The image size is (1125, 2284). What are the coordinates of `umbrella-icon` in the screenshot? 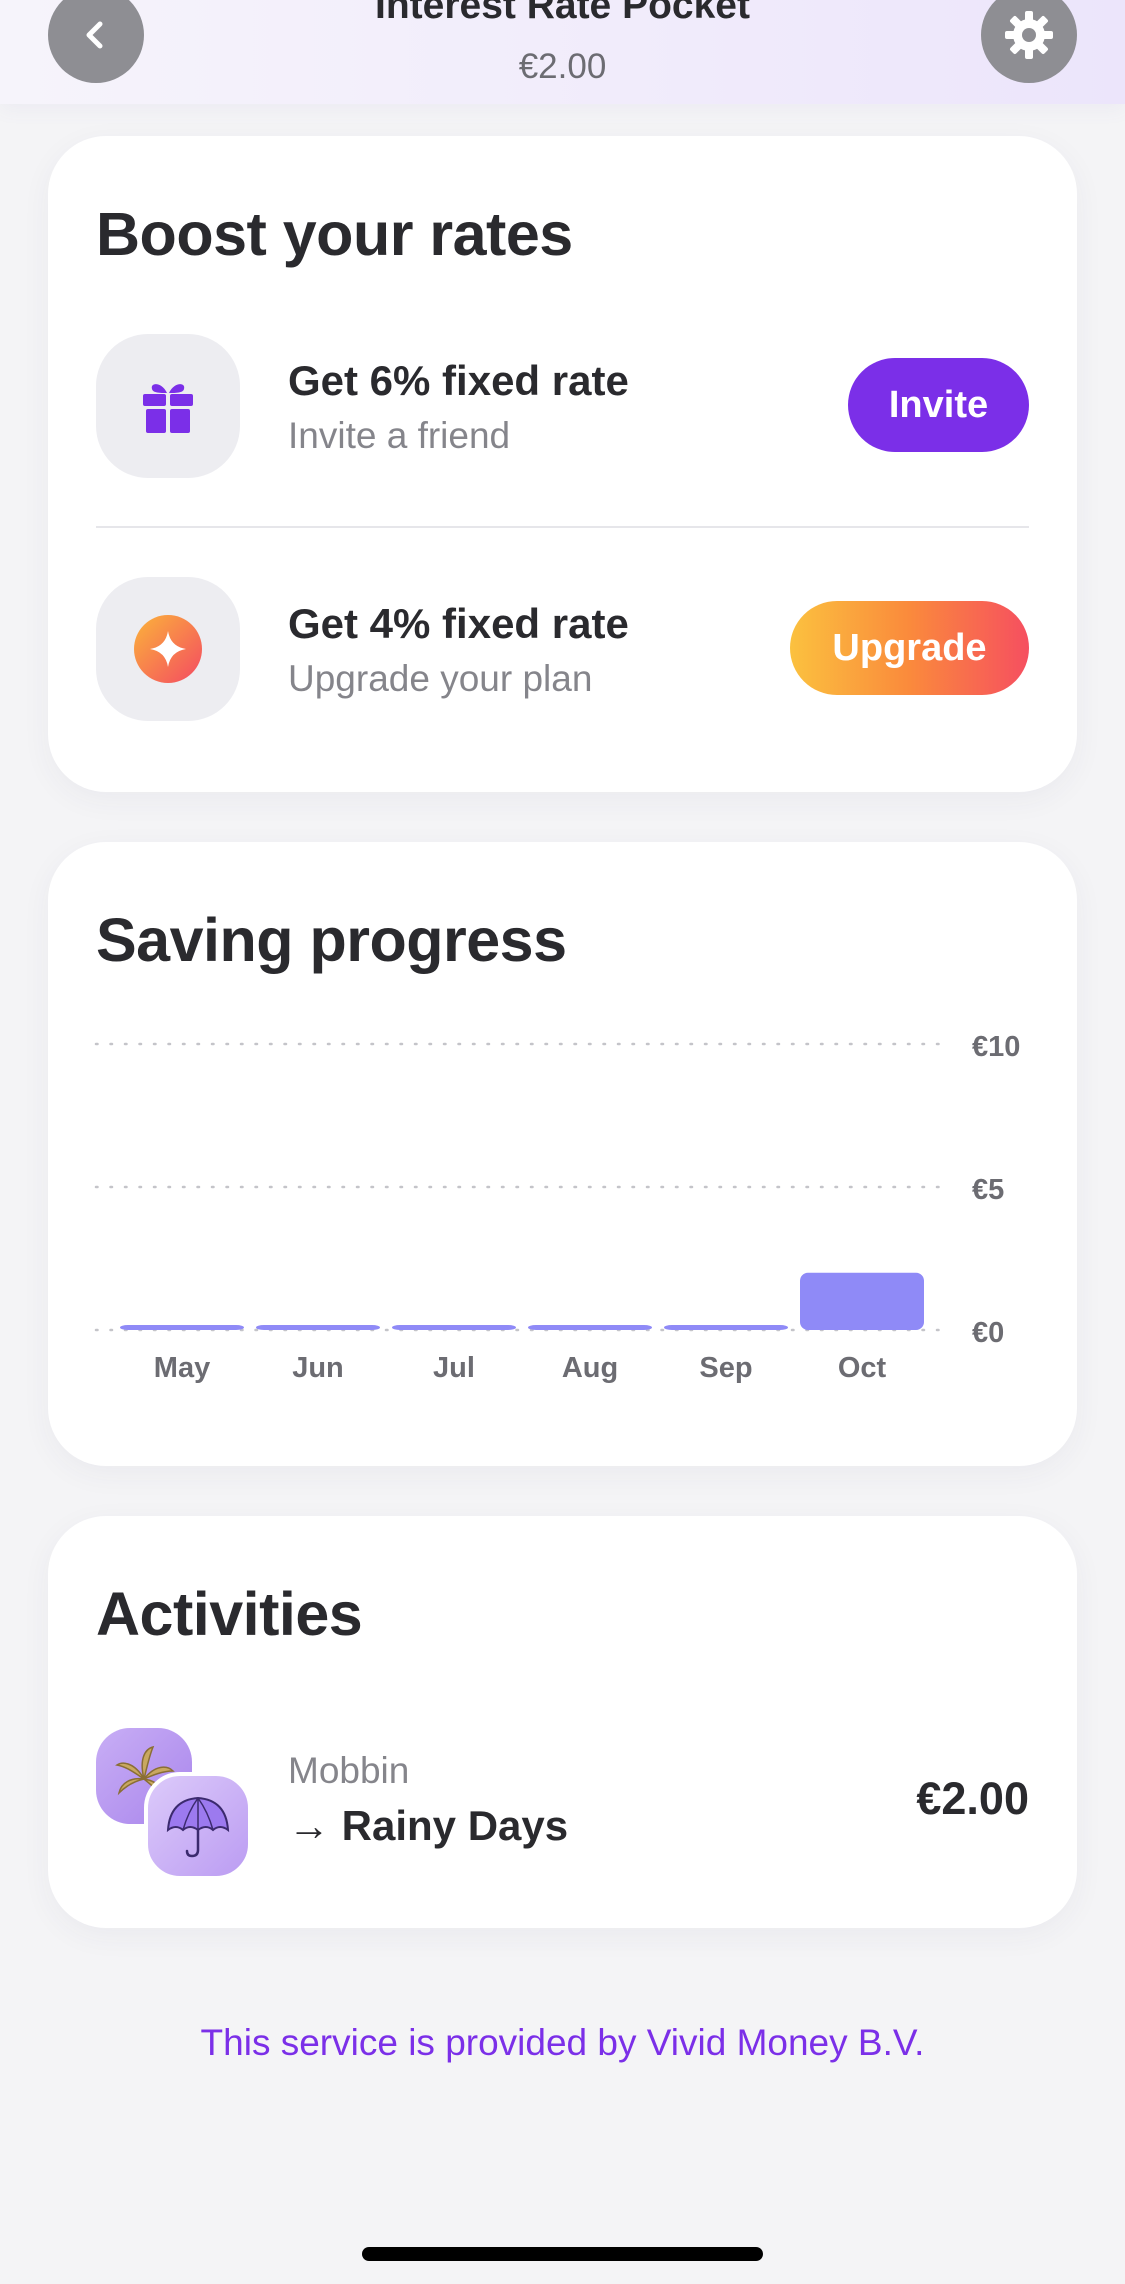 It's located at (198, 1827).